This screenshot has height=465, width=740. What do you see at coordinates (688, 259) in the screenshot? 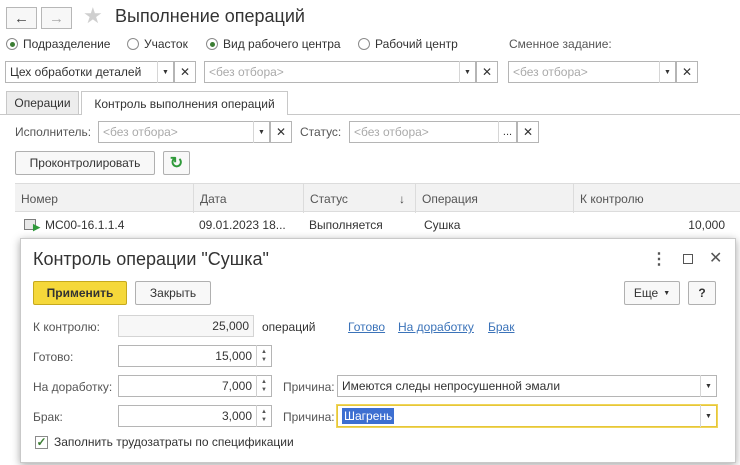
I see `maximize-icon` at bounding box center [688, 259].